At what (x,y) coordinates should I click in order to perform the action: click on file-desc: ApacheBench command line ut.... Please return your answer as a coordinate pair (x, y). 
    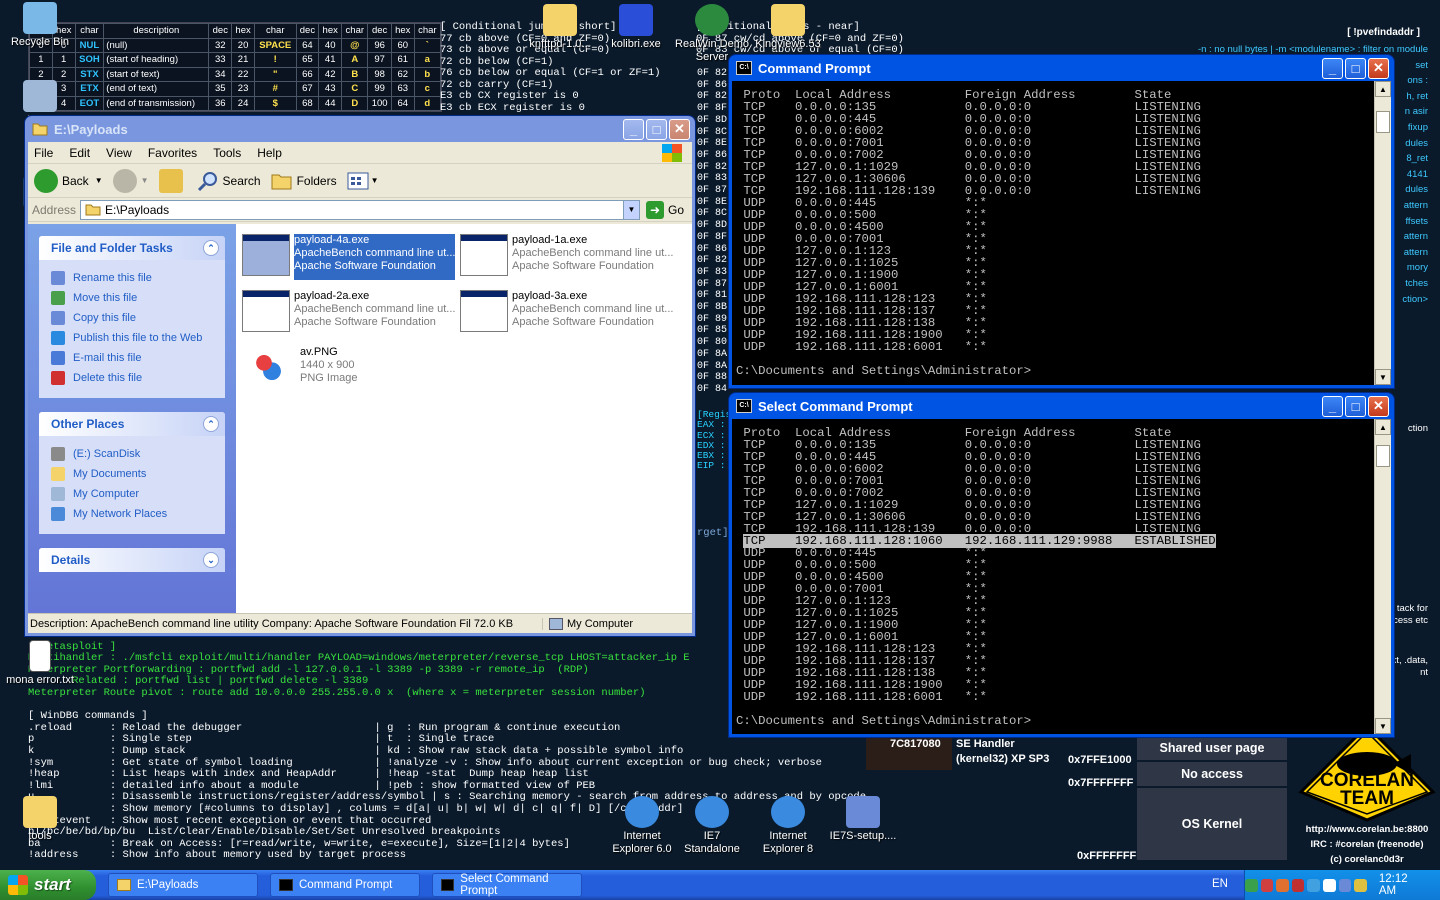
    Looking at the image, I should click on (593, 309).